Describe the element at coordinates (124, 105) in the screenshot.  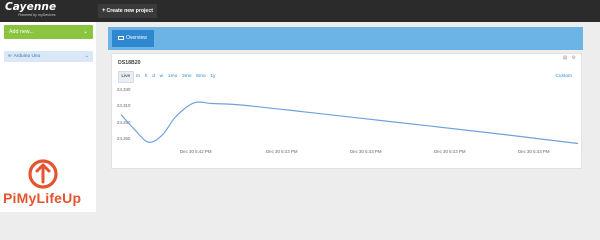
I see `y-tick-label: 24.310` at that location.